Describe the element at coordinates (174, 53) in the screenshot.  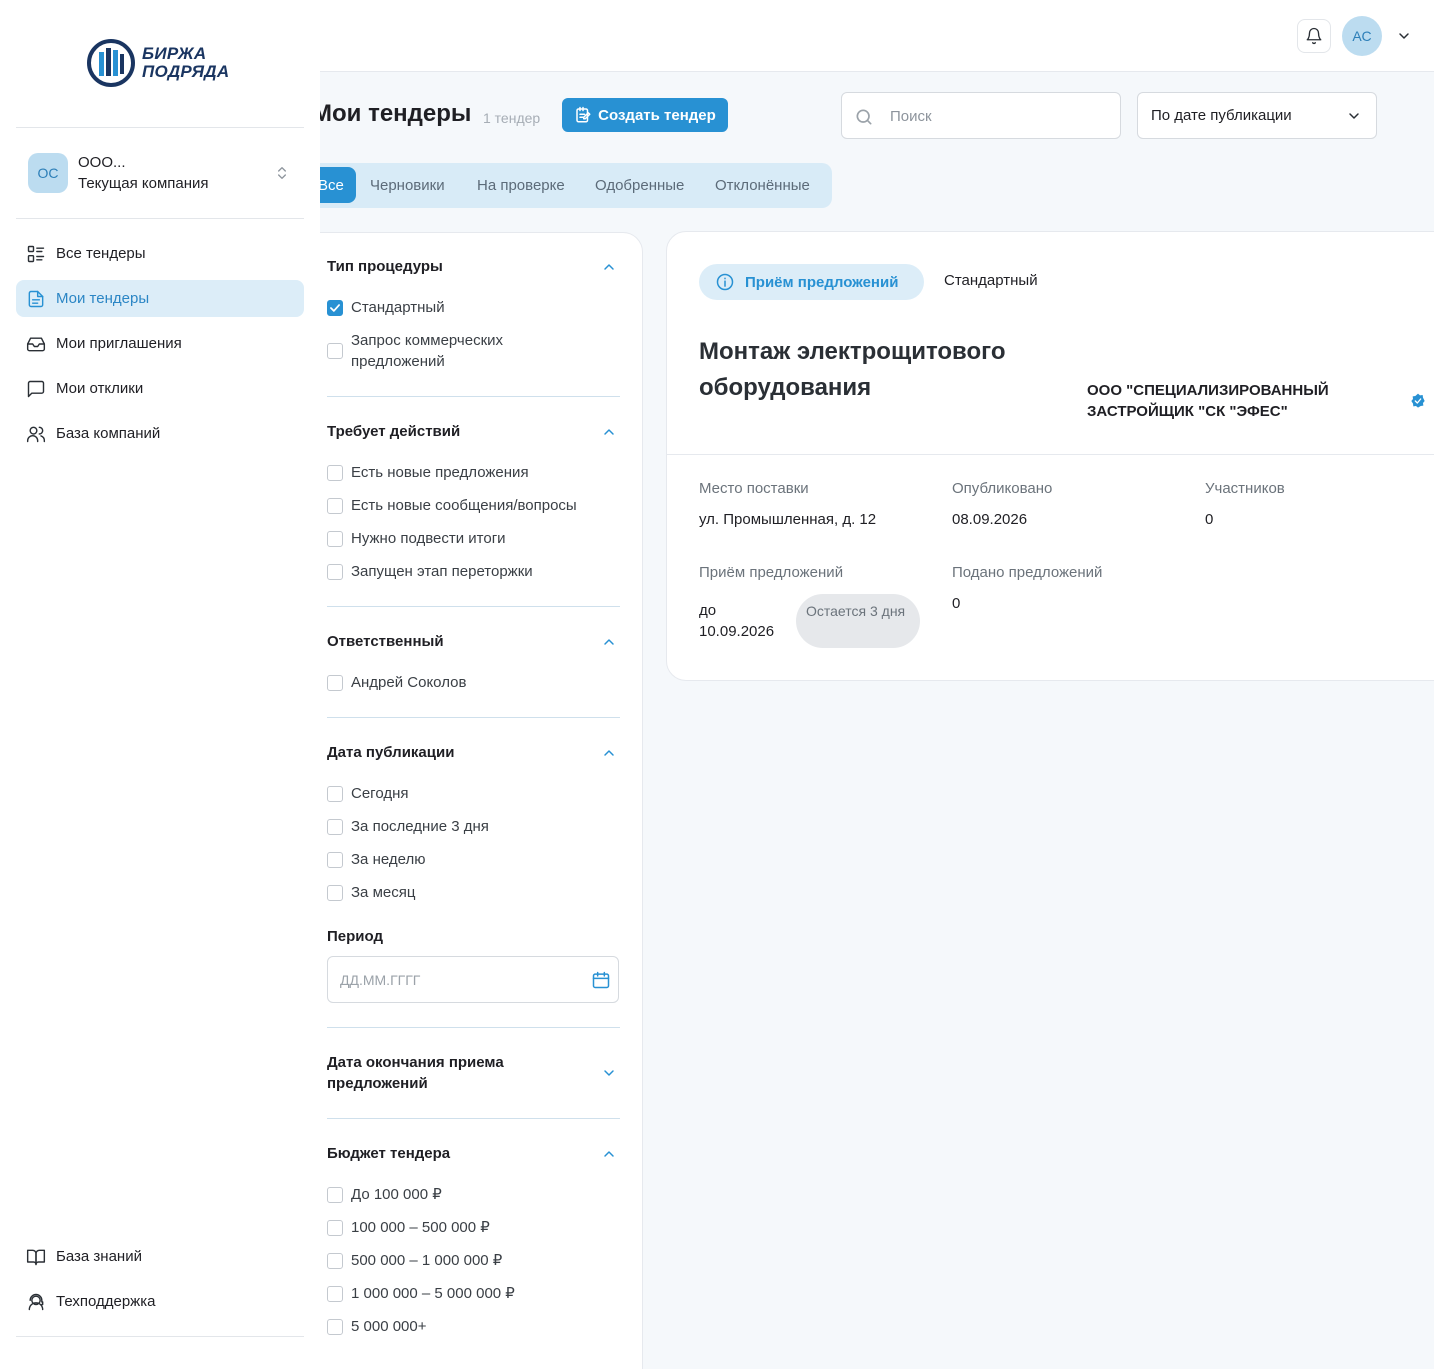
I see `logo-line-1: БИРЖА` at that location.